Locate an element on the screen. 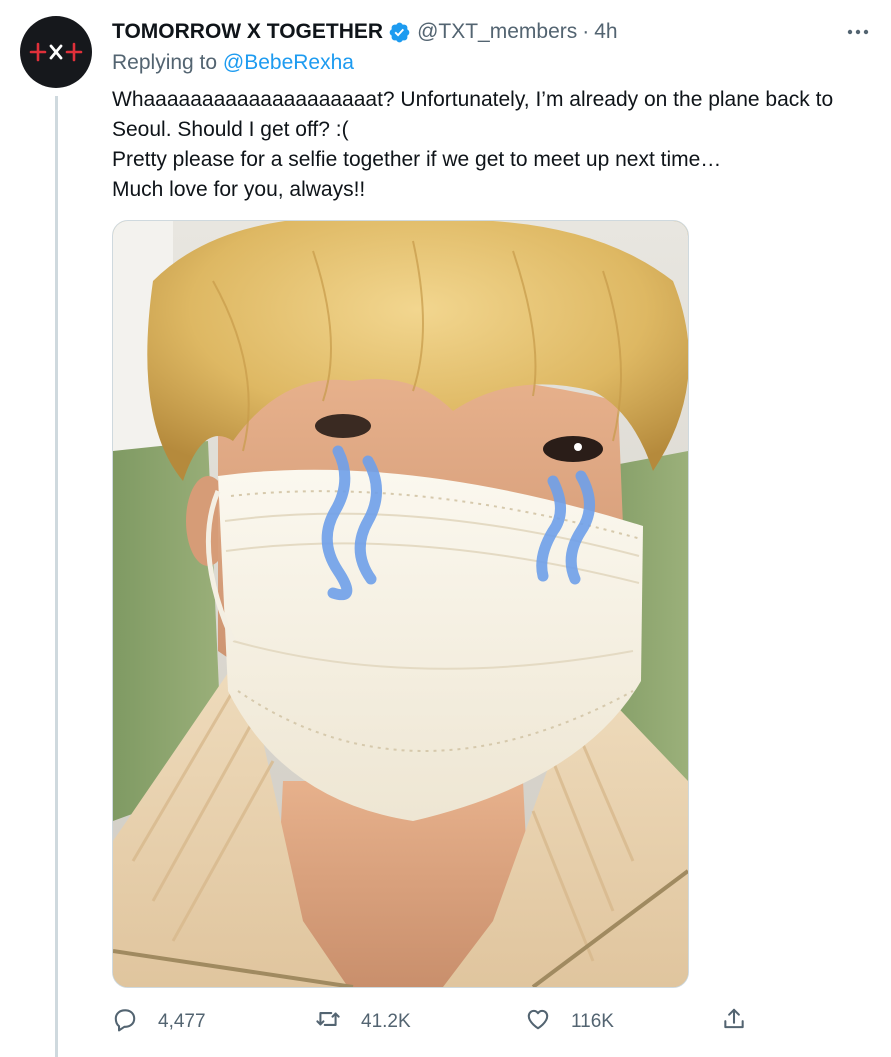  replying-to: Replying to @BebeRexha is located at coordinates (233, 63).